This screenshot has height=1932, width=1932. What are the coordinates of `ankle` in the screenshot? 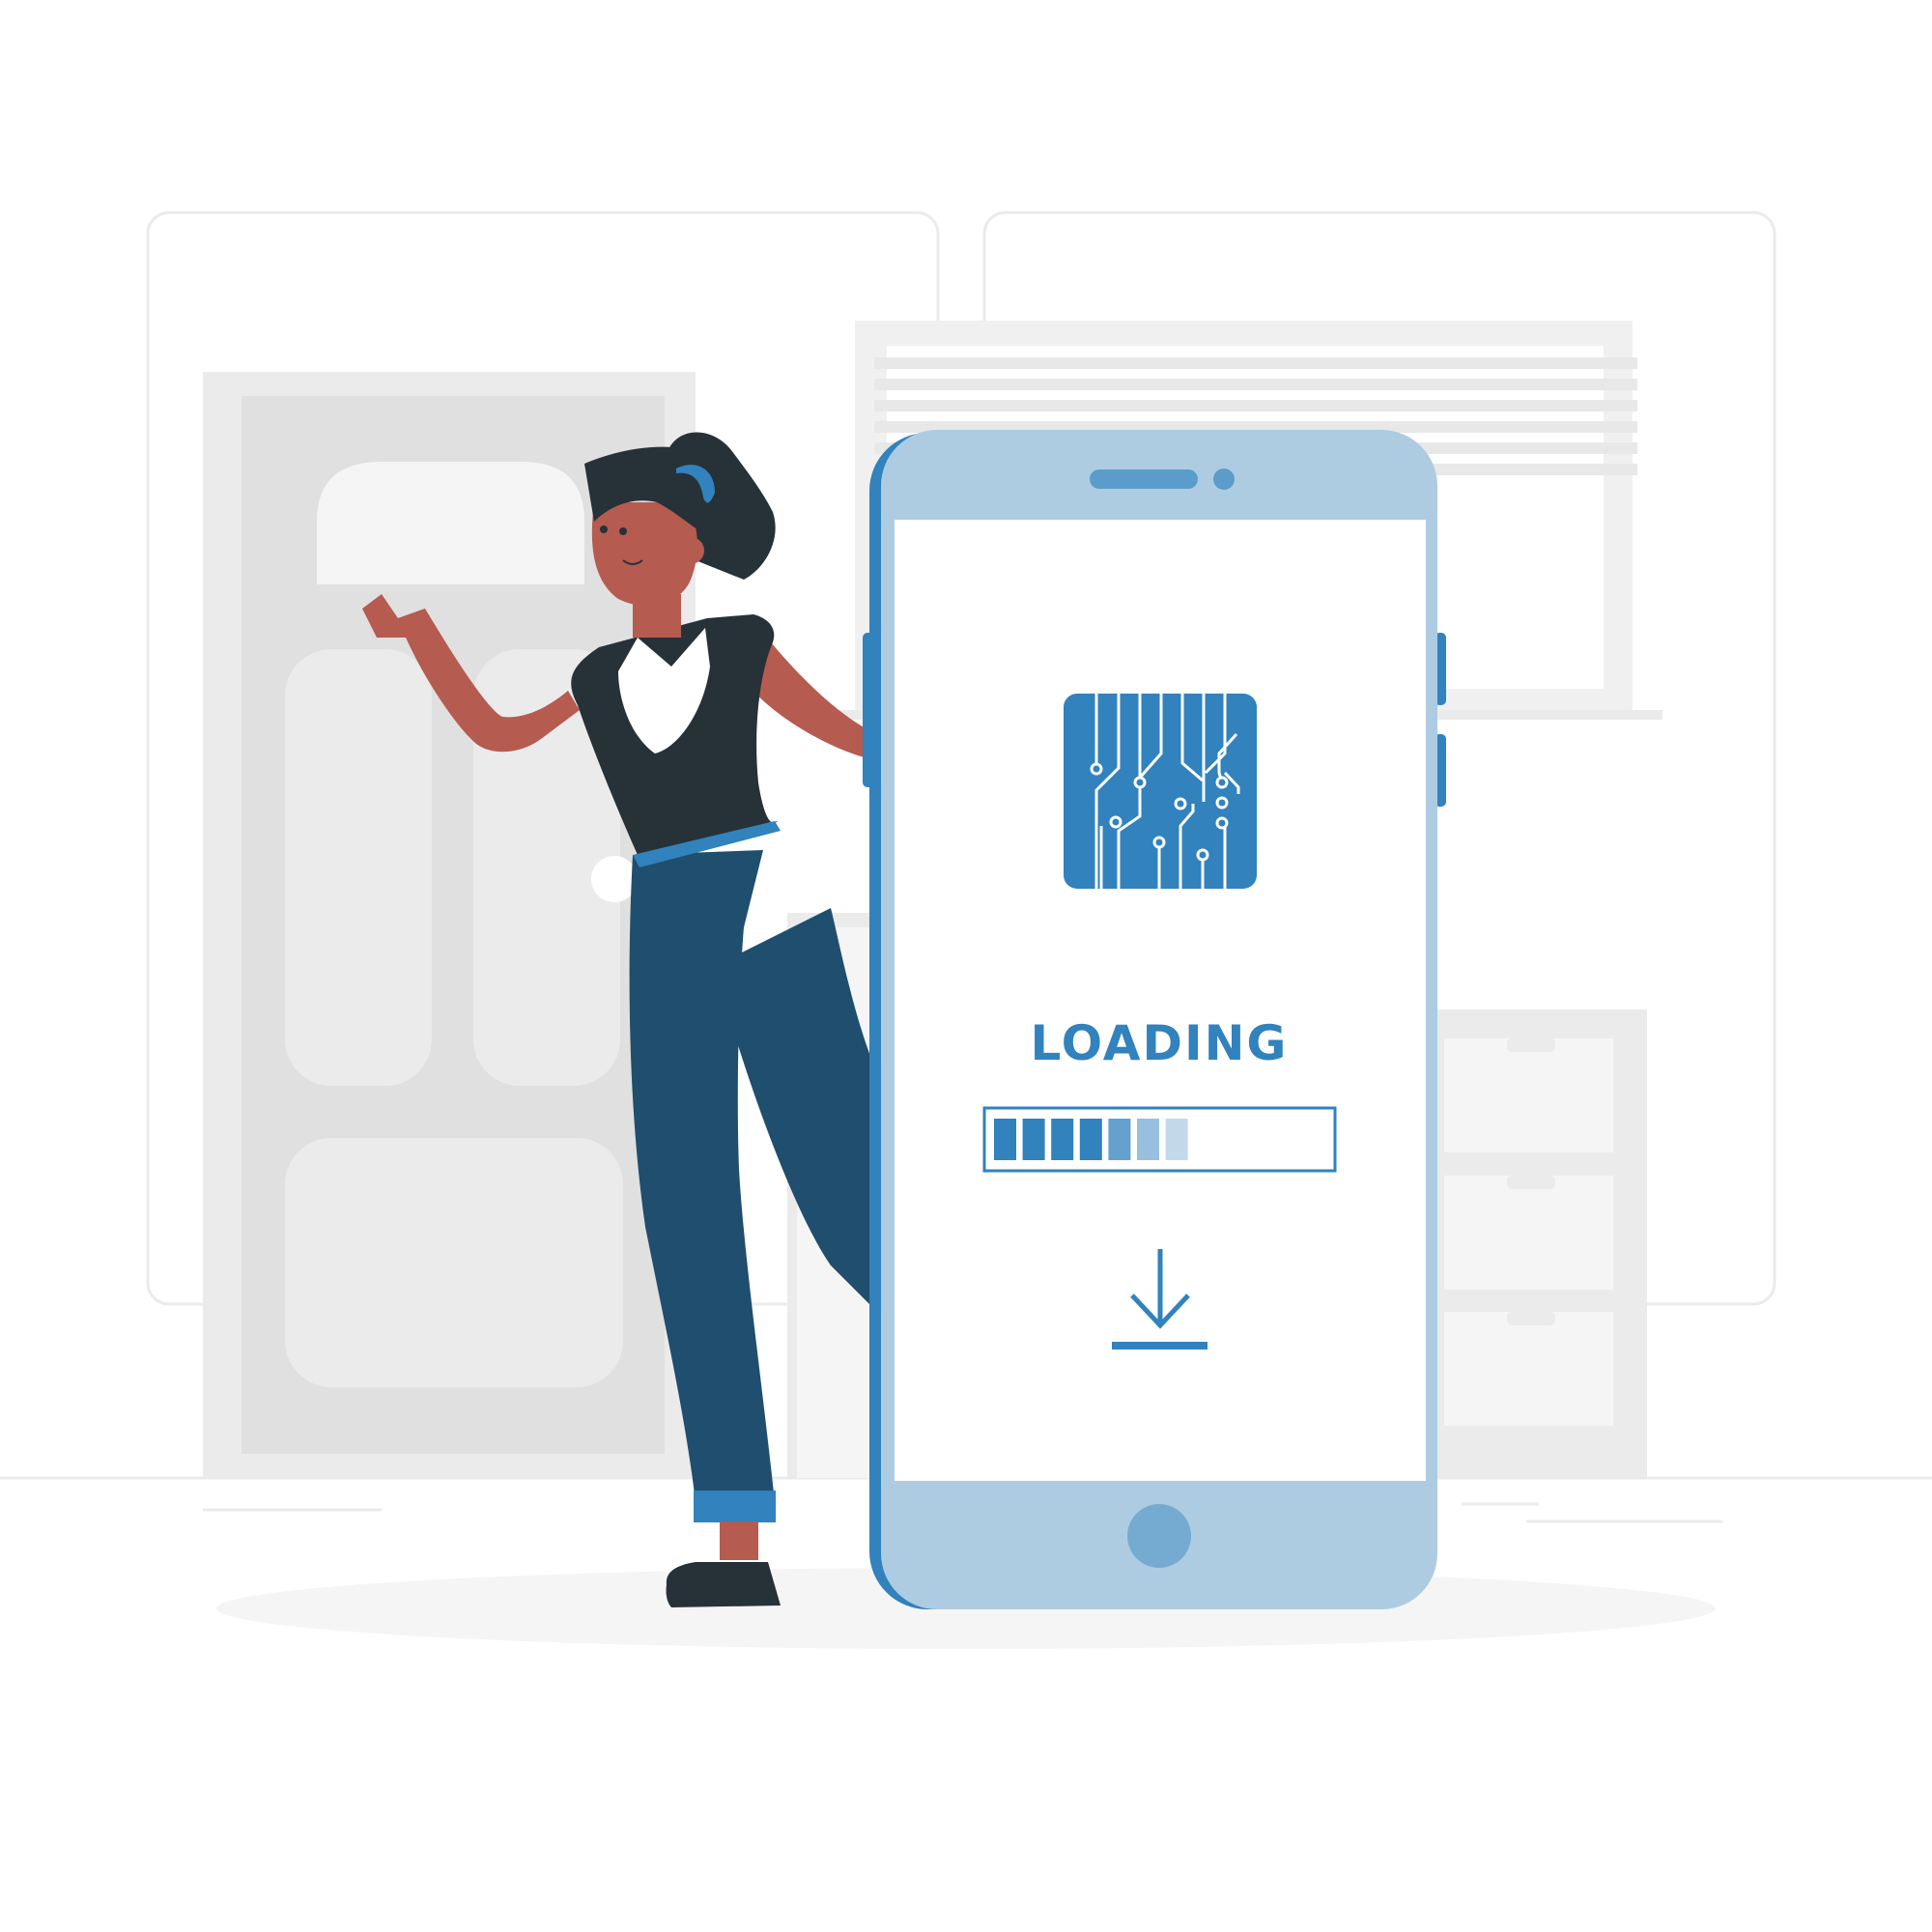 It's located at (739, 1540).